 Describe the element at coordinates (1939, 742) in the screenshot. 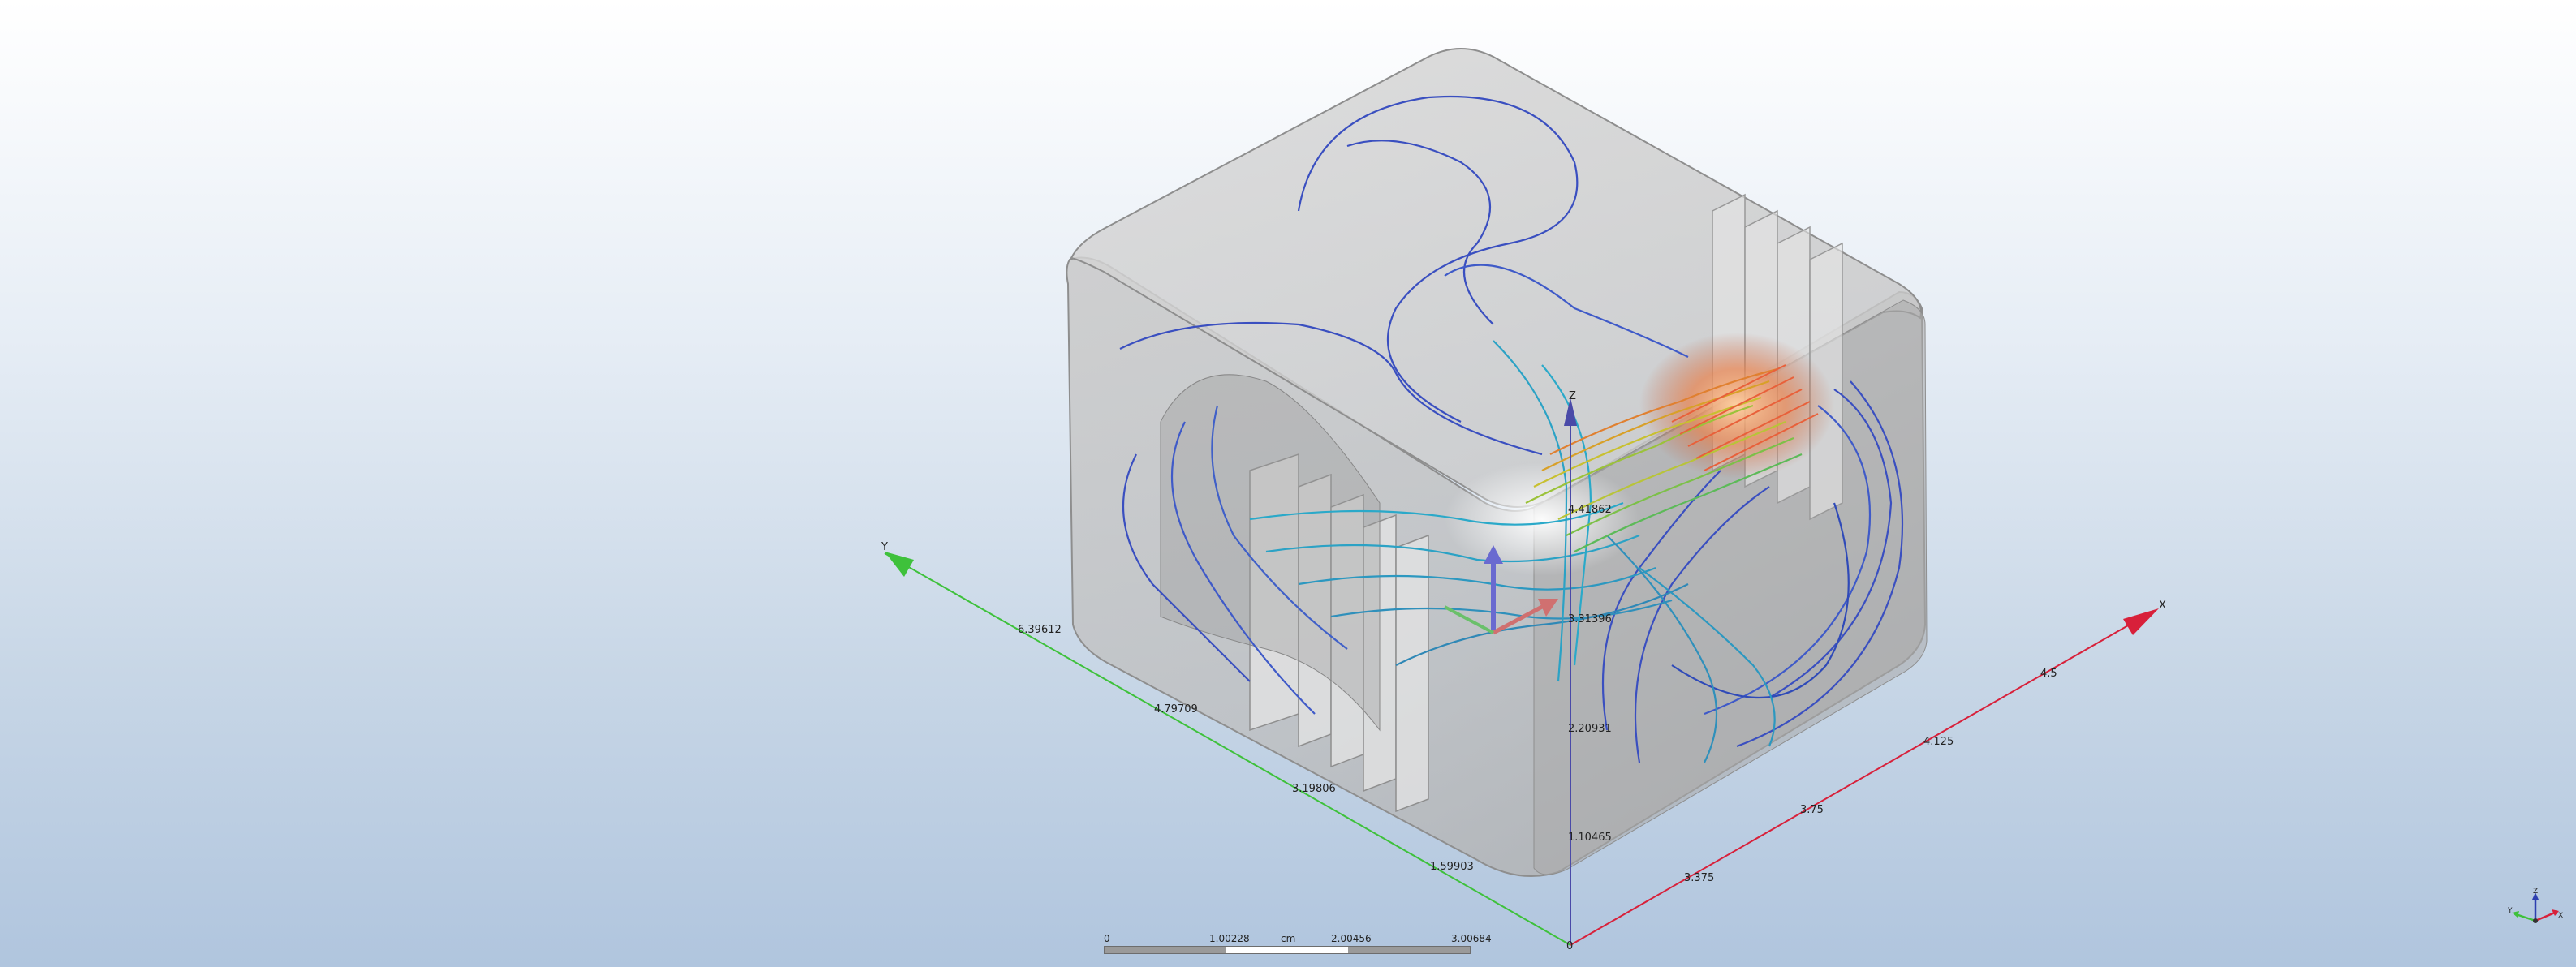

I see `x-tick-3: 4.125` at that location.